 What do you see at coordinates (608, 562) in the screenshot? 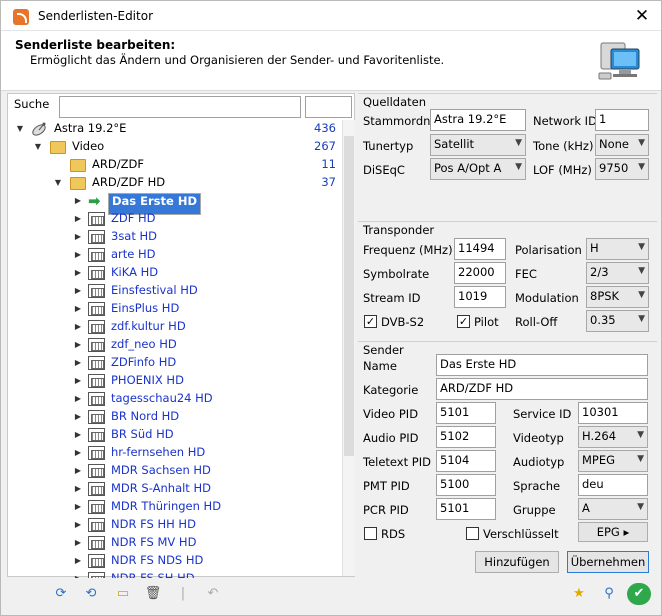
I see `uebernehmen-button: Übernehmen` at bounding box center [608, 562].